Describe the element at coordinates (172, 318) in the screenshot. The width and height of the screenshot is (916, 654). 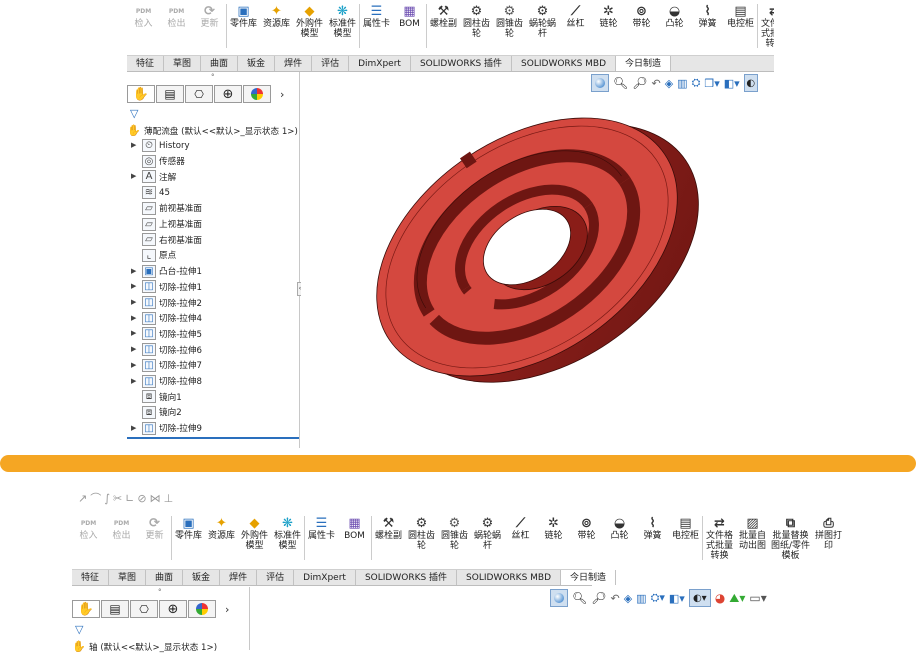
I see `tree-item: ◫ 切除-拉伸4` at that location.